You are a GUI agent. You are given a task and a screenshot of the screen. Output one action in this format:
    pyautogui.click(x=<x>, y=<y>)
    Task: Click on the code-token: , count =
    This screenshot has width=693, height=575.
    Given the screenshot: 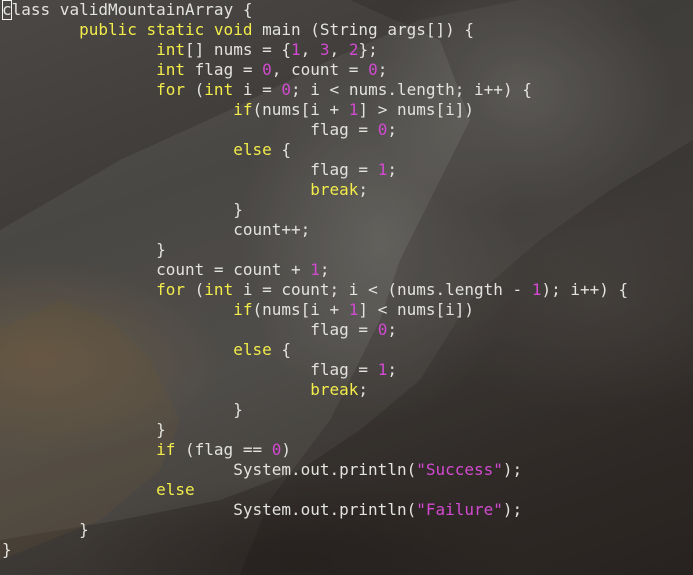 What is the action you would take?
    pyautogui.click(x=320, y=69)
    